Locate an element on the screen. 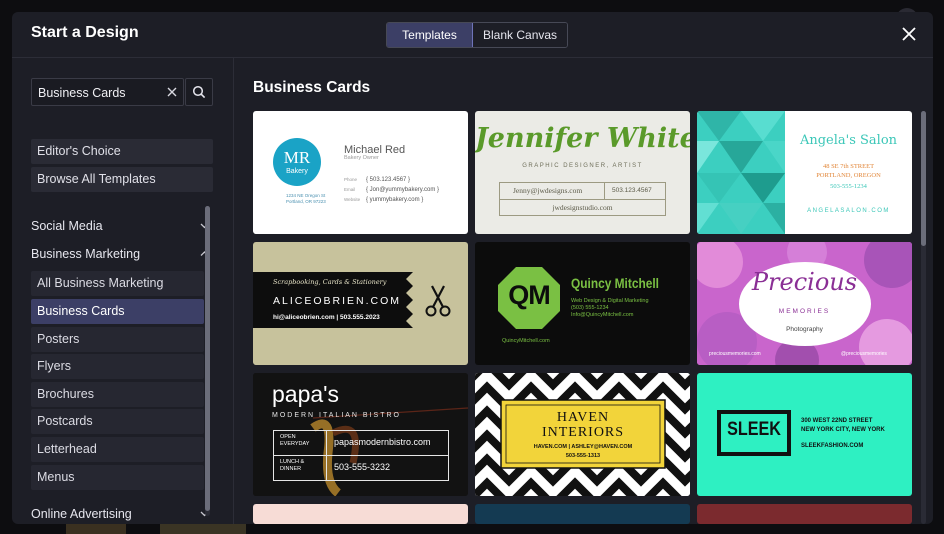  editors-choice-link: Editor's Choice is located at coordinates (122, 151).